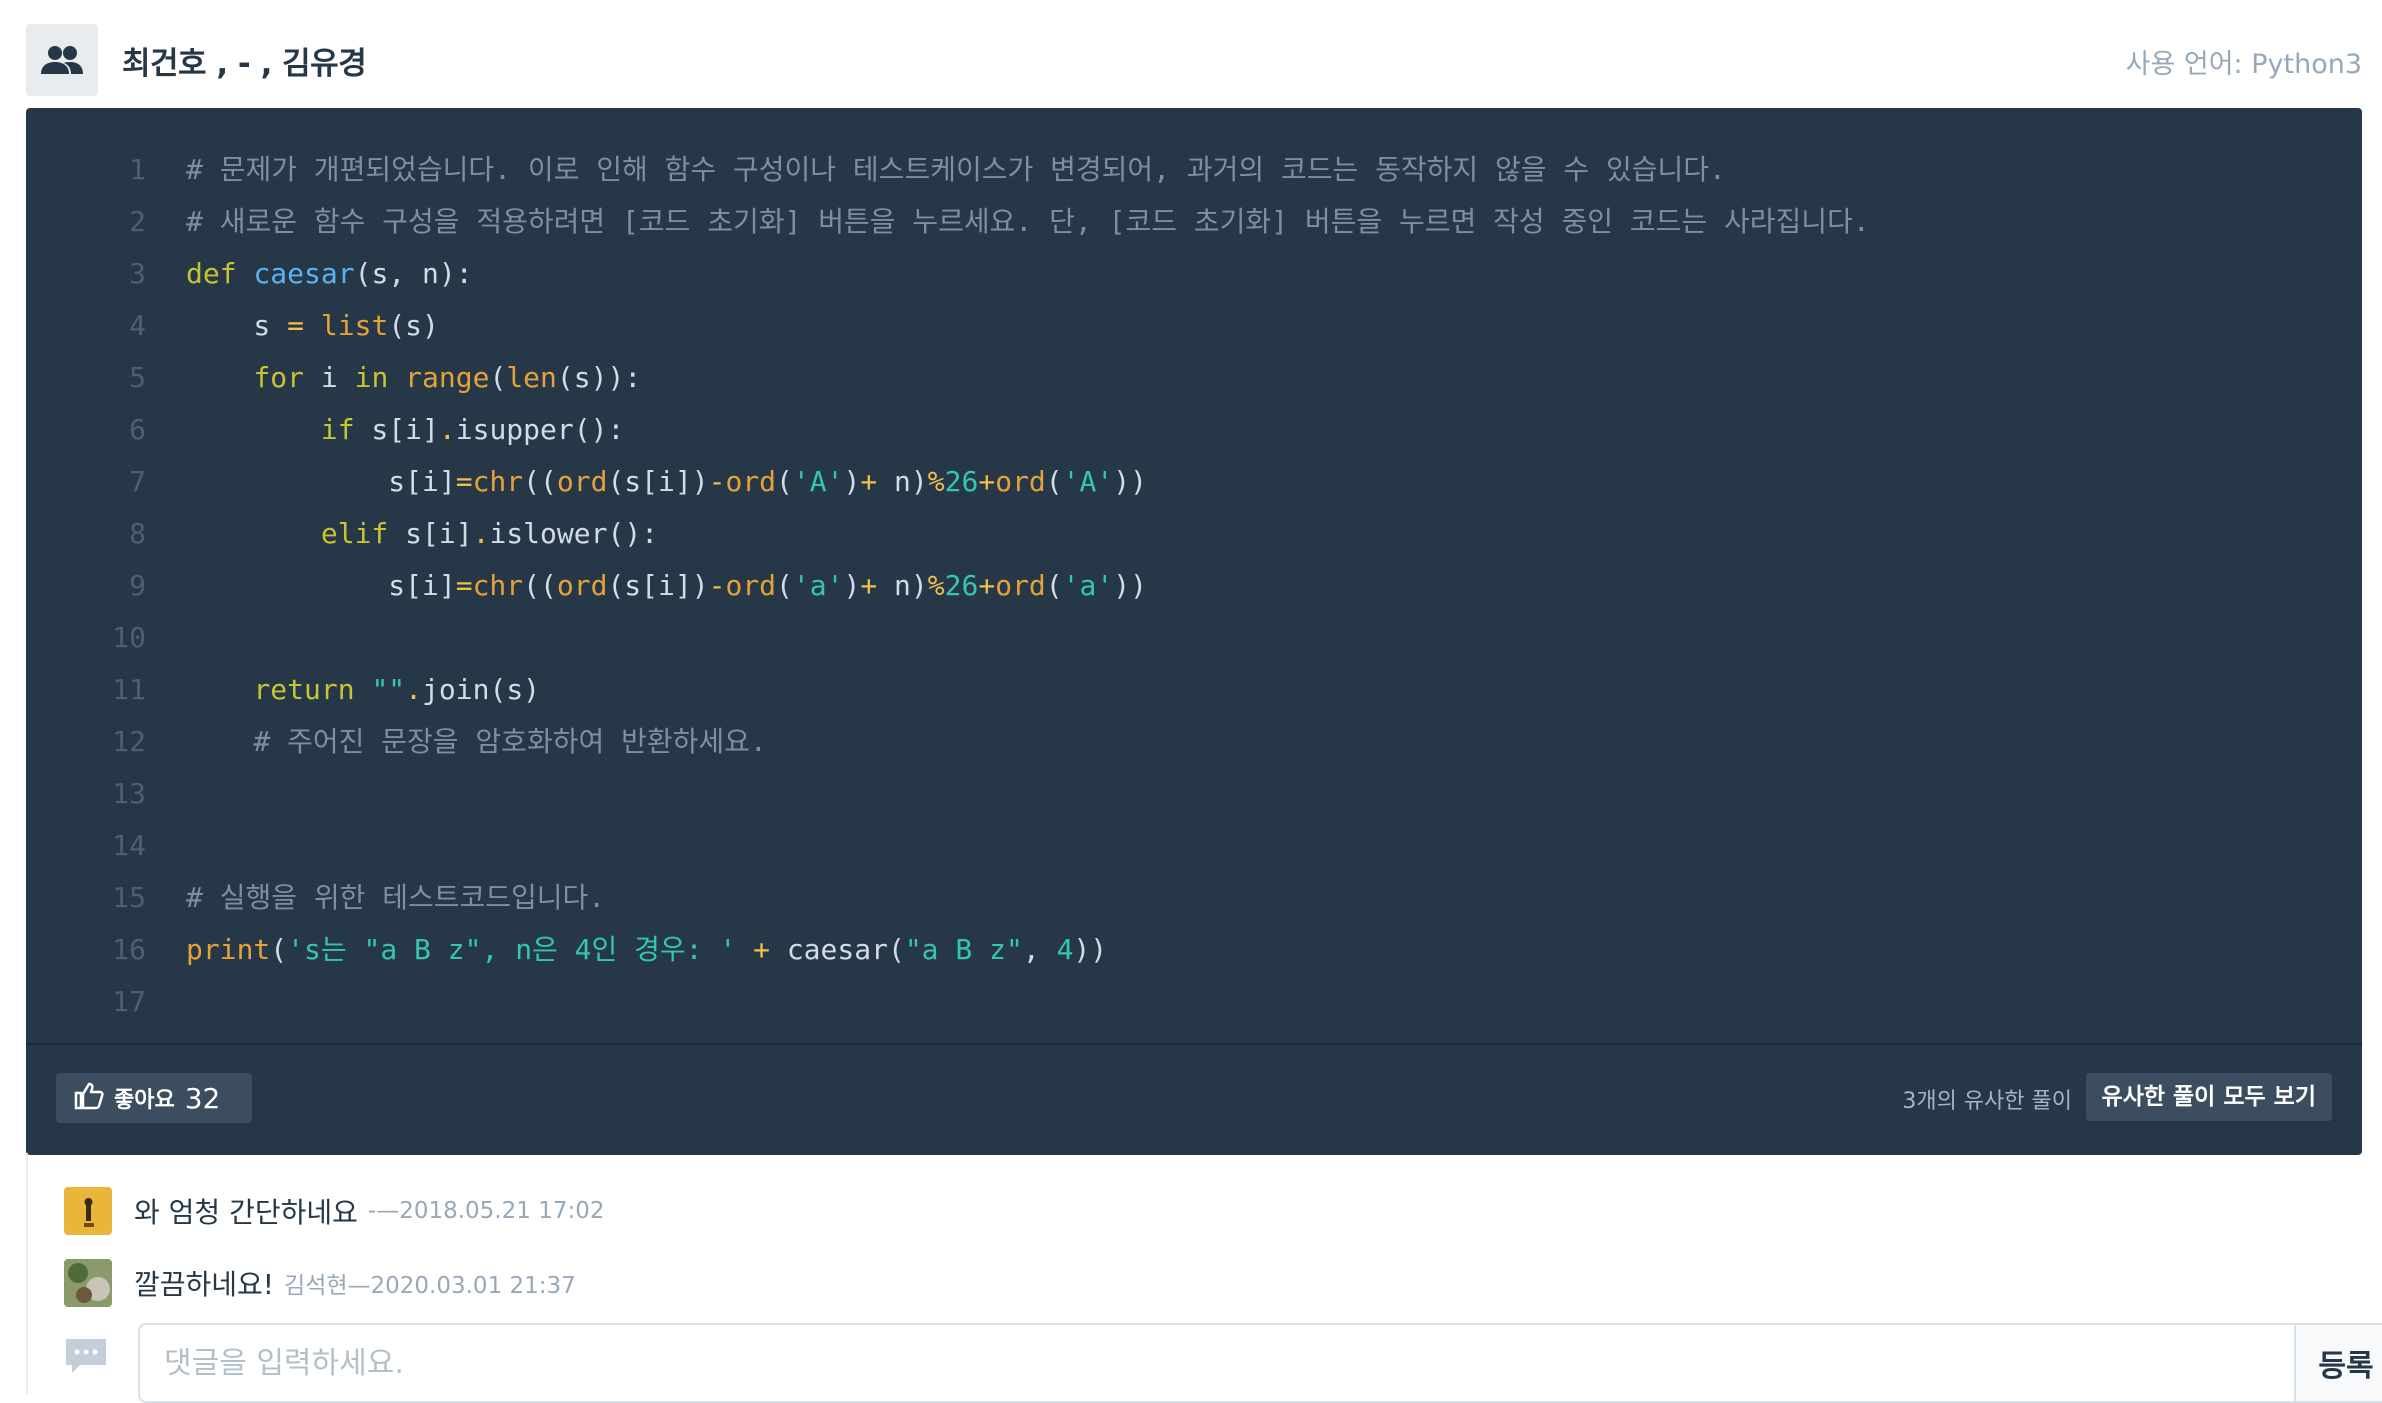 This screenshot has height=1403, width=2382. What do you see at coordinates (137, 585) in the screenshot?
I see `line-number: 9` at bounding box center [137, 585].